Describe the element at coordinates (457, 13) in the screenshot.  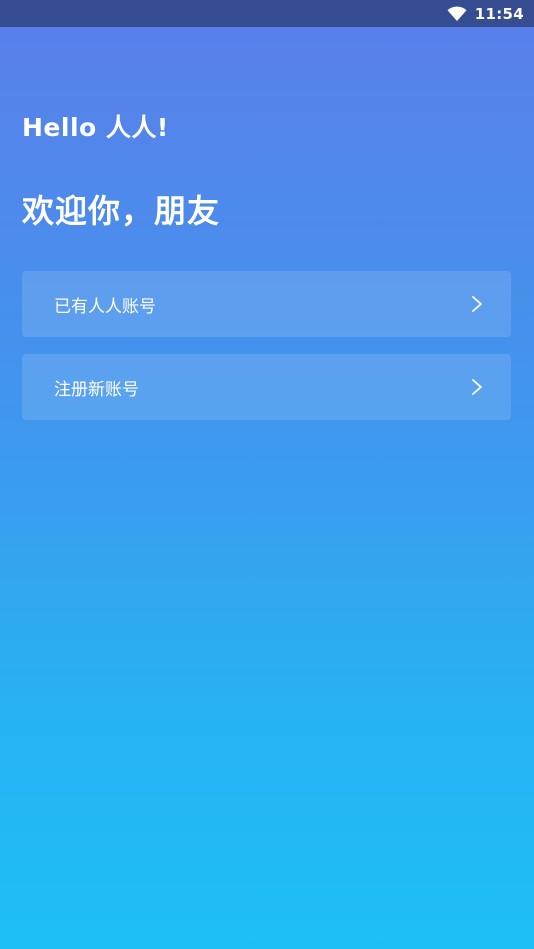
I see `wifi-icon` at that location.